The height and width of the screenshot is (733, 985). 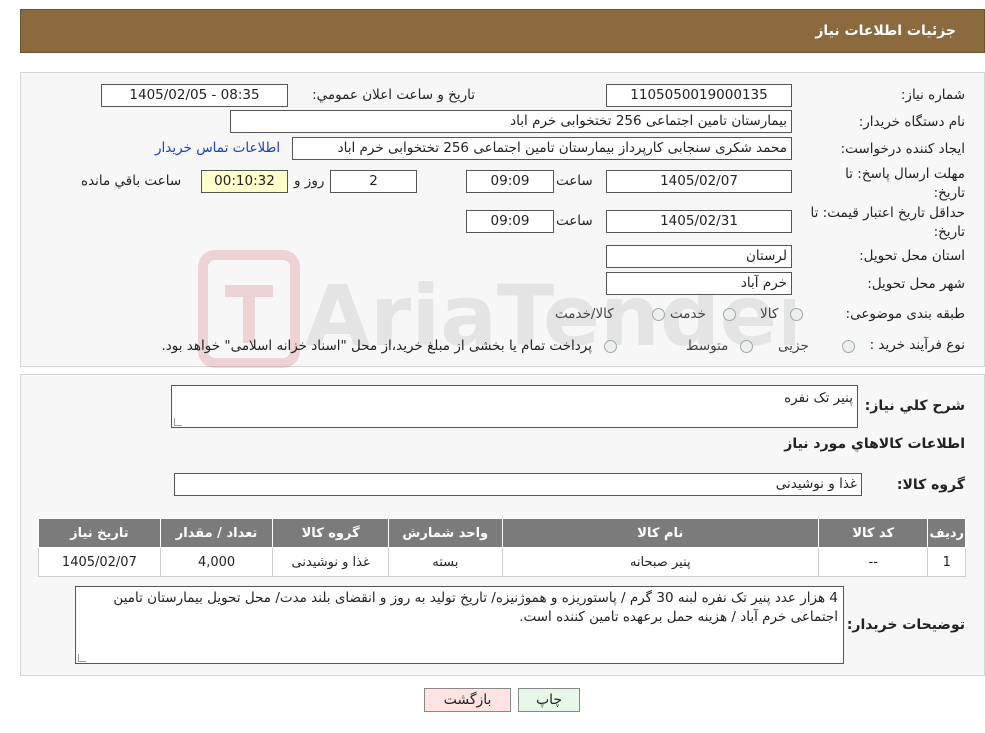 I want to click on col-row-number: رديف, so click(x=946, y=533).